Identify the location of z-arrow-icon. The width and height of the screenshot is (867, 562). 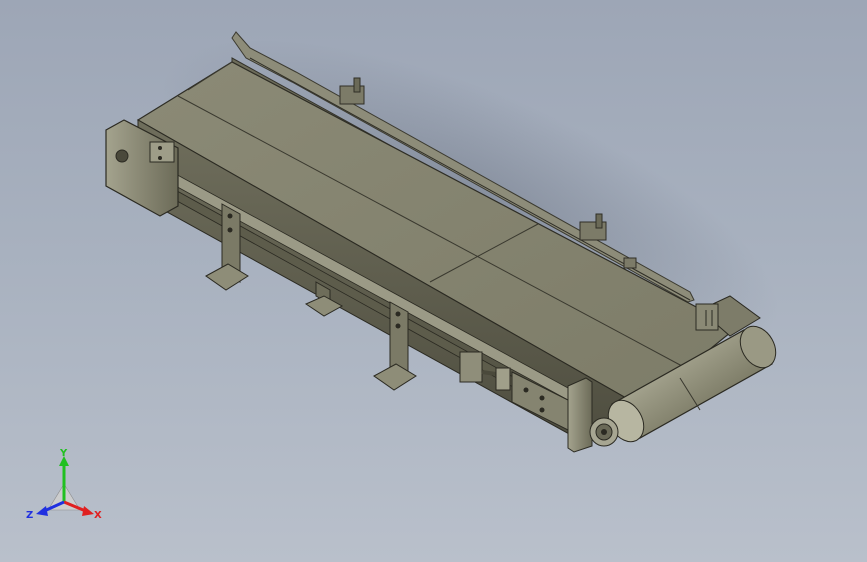
(42, 511).